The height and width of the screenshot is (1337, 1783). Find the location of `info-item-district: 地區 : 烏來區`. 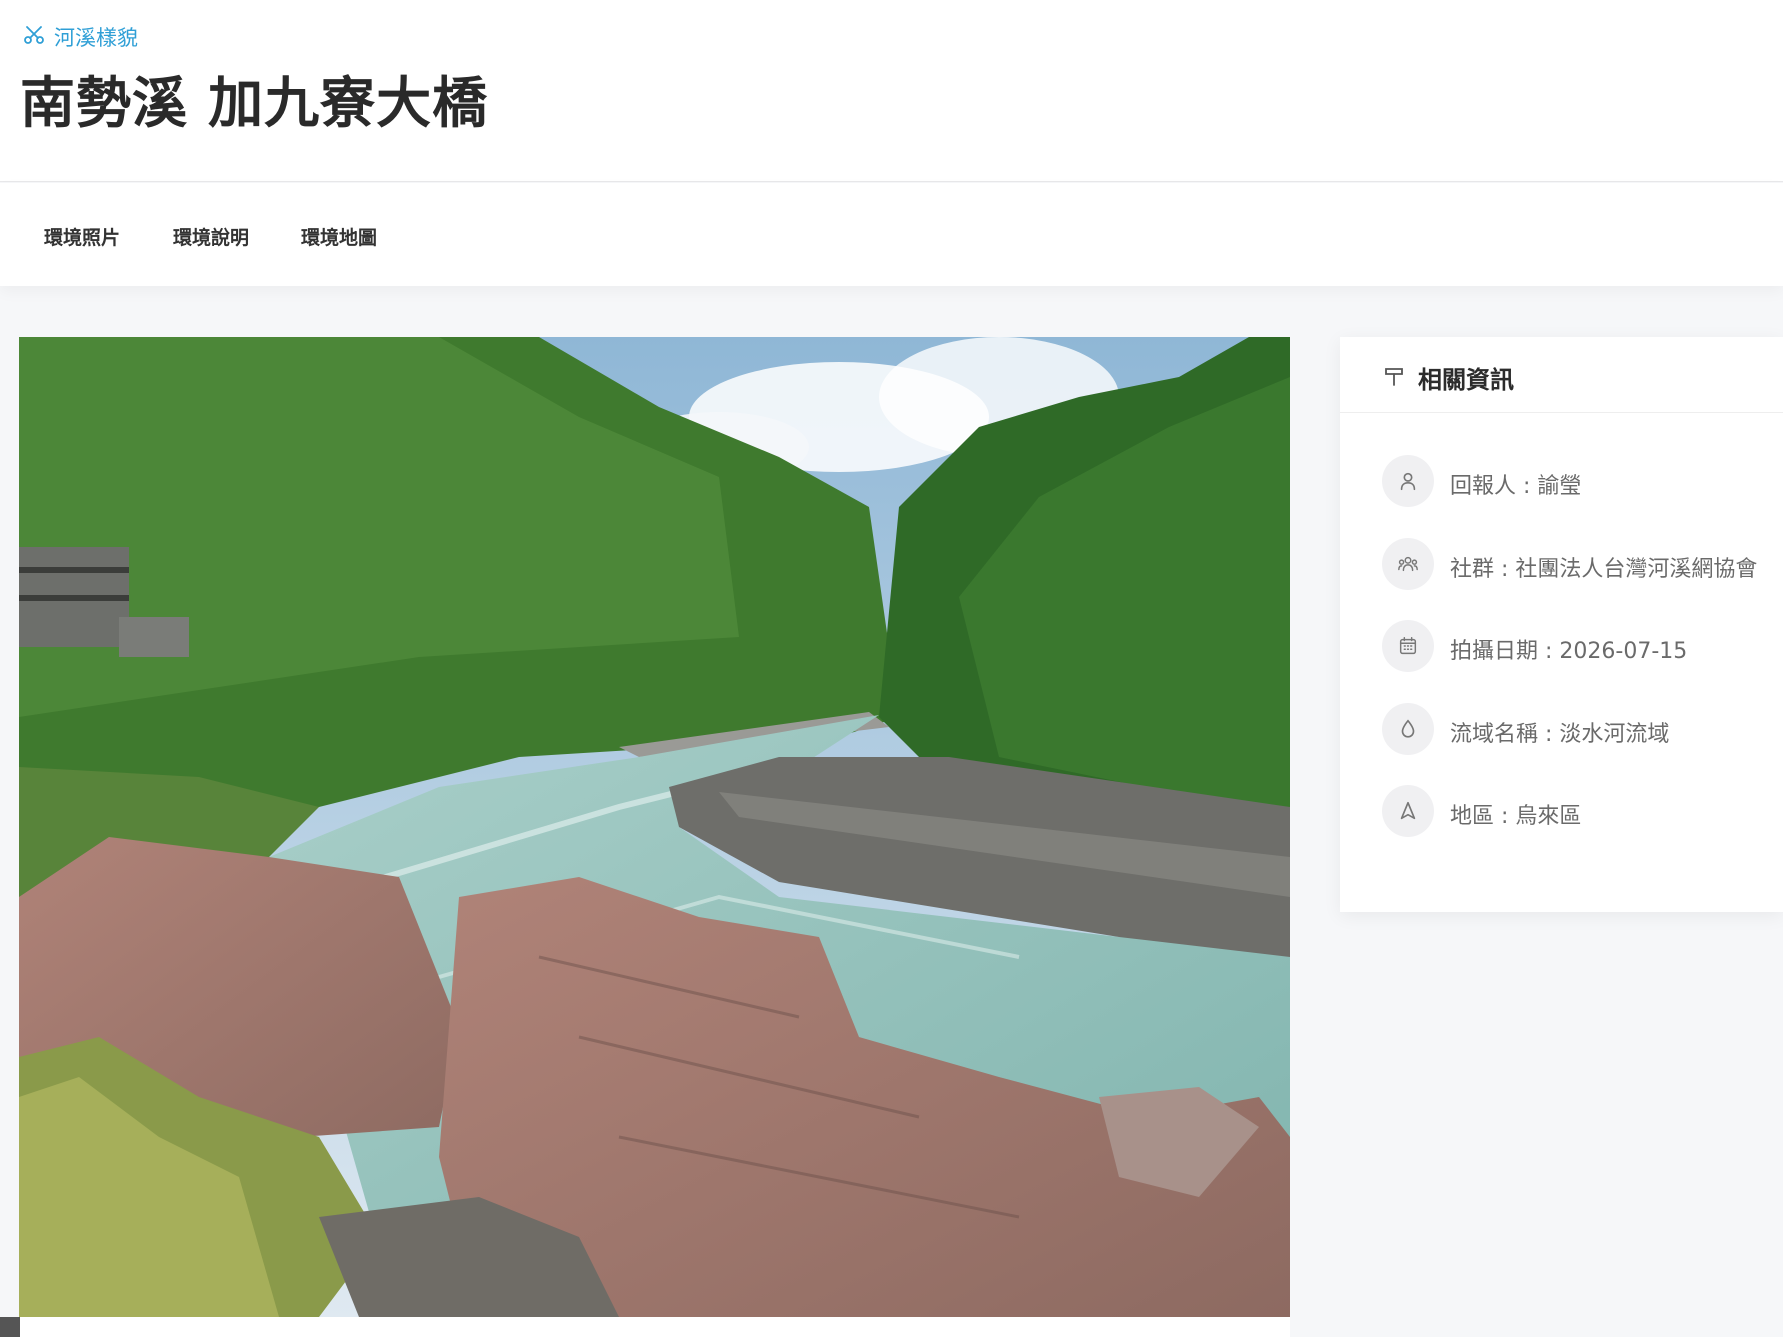

info-item-district: 地區 : 烏來區 is located at coordinates (1582, 811).